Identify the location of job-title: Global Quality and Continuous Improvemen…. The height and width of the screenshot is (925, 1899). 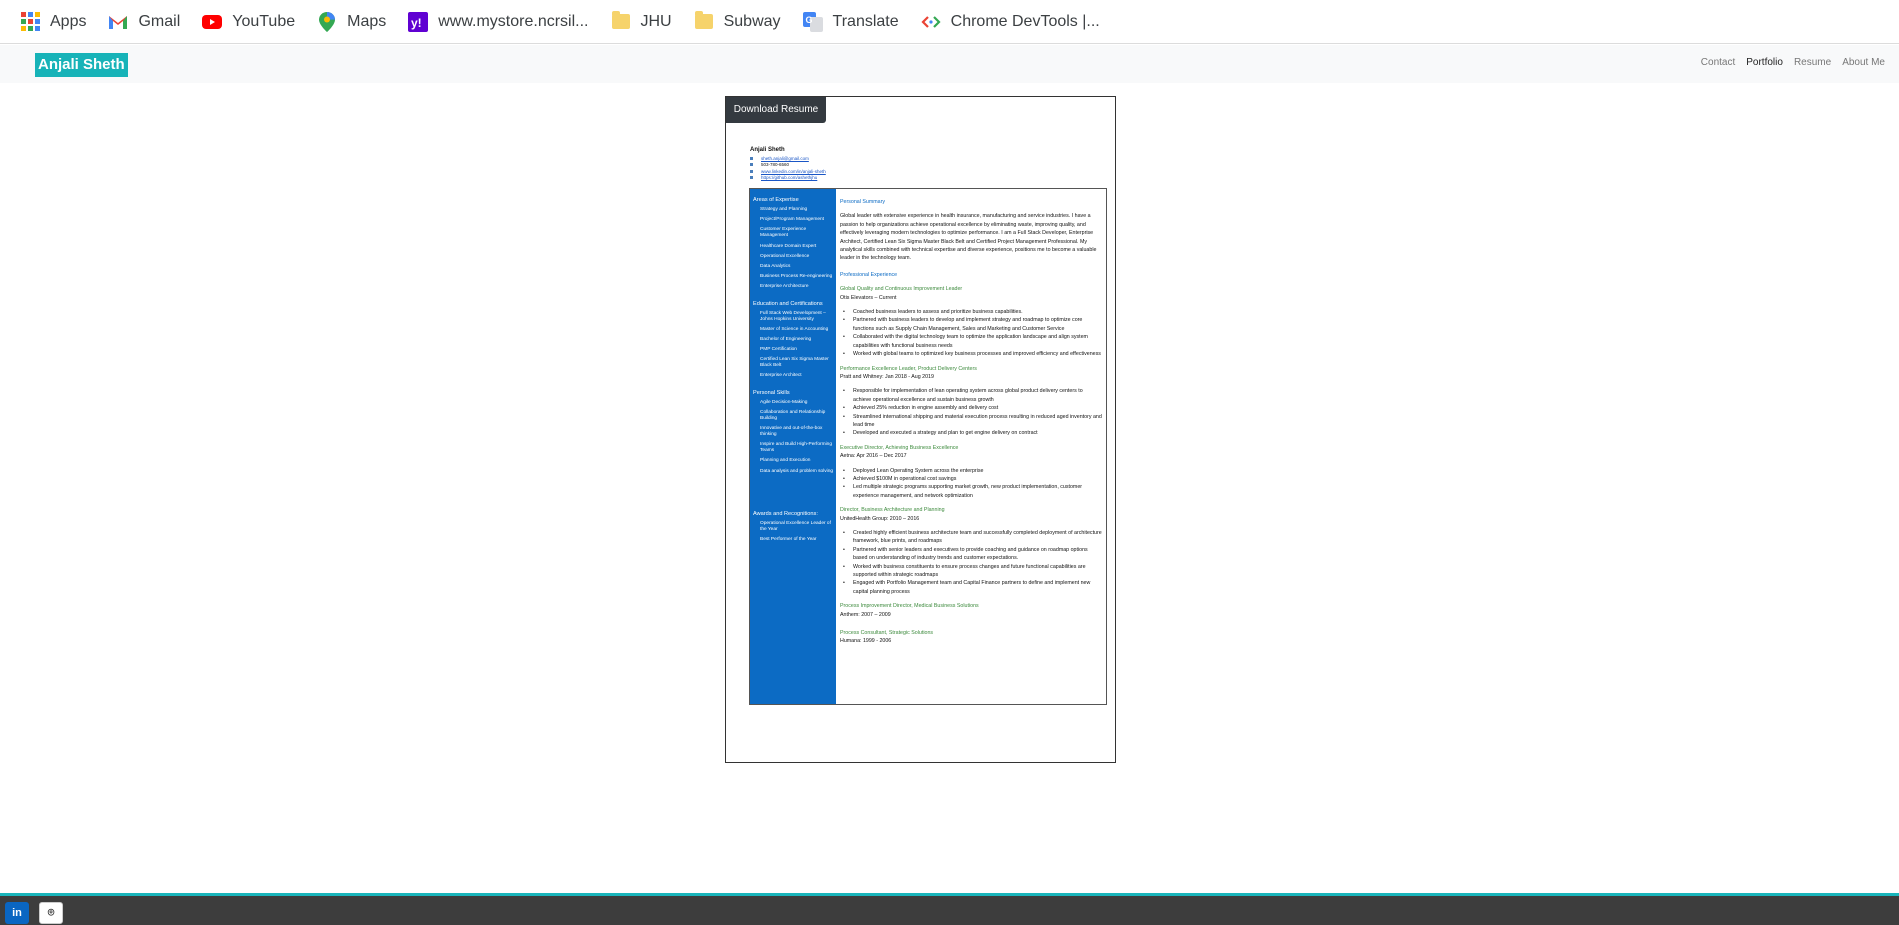
(901, 289).